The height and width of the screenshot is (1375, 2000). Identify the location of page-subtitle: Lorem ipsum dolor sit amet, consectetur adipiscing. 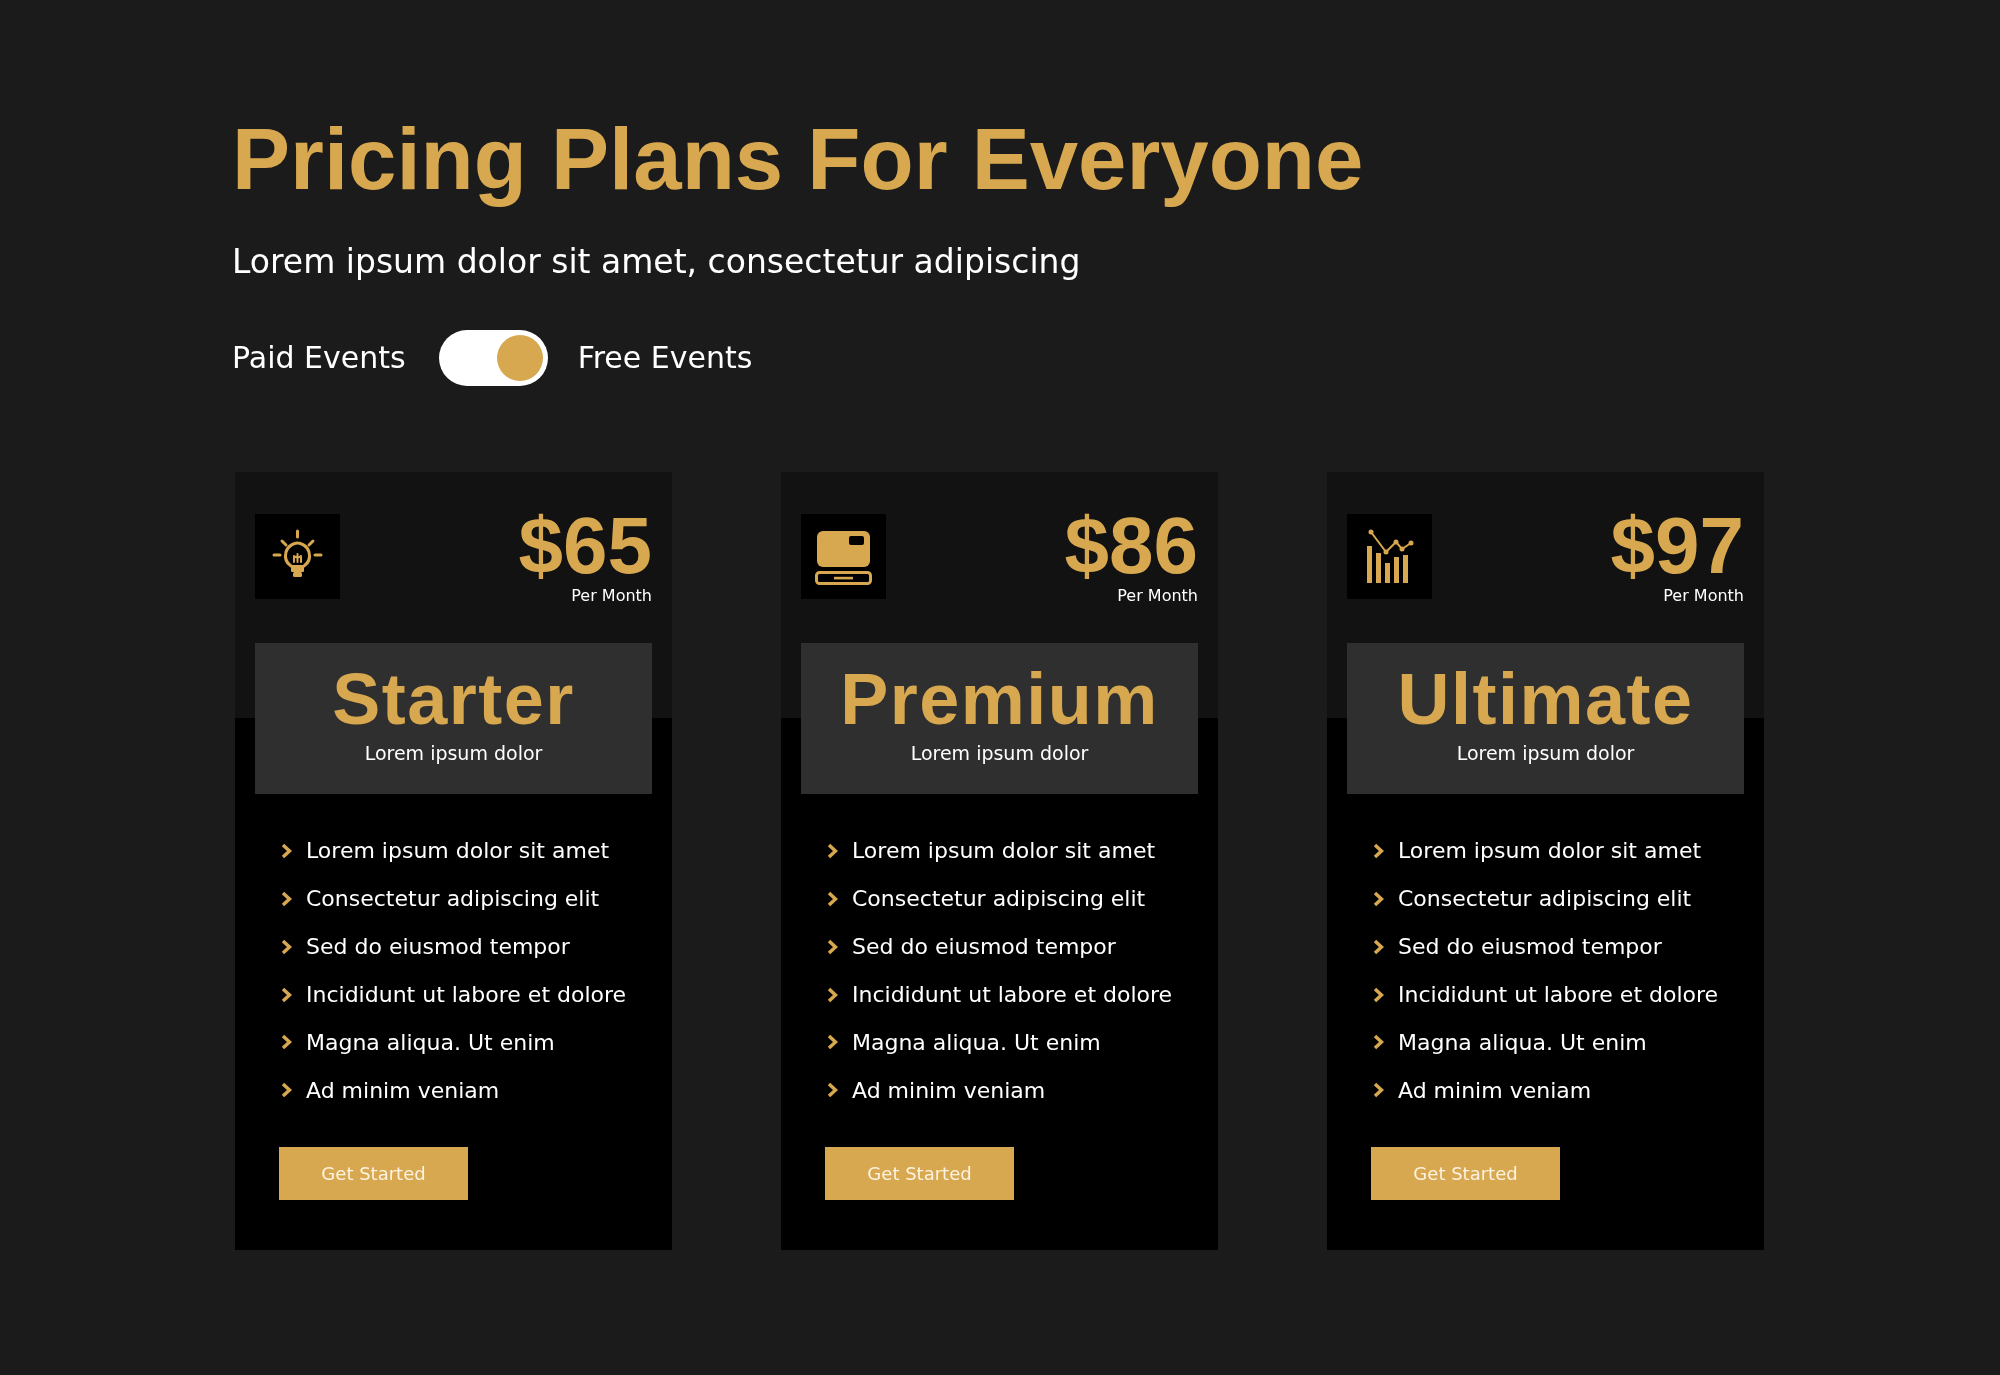
(656, 262).